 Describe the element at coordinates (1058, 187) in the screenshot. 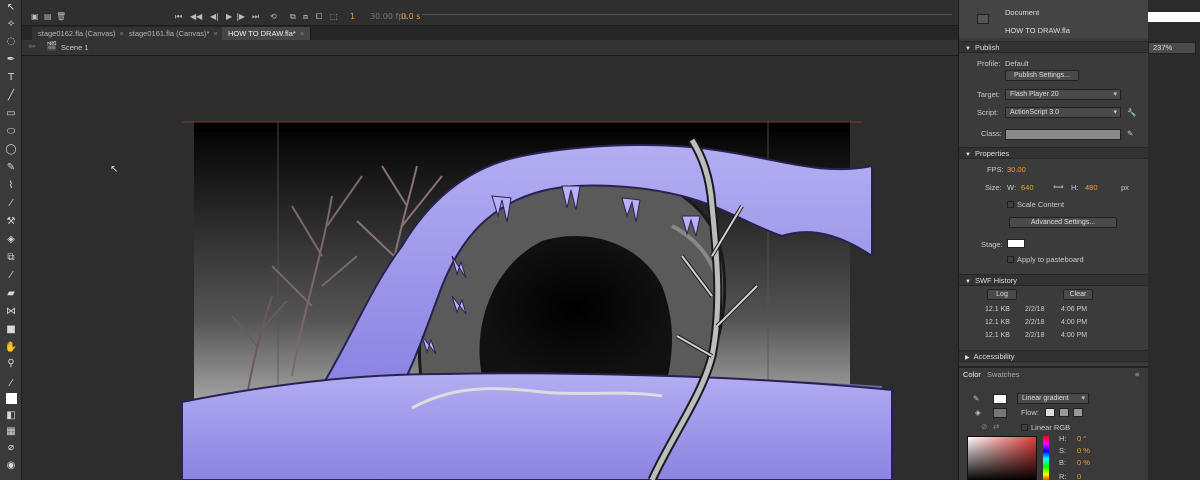

I see `link-dimensions-icon: ⟺` at that location.